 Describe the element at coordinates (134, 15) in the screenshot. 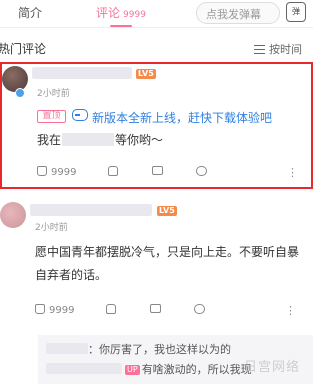

I see `comments-count: 9999` at that location.